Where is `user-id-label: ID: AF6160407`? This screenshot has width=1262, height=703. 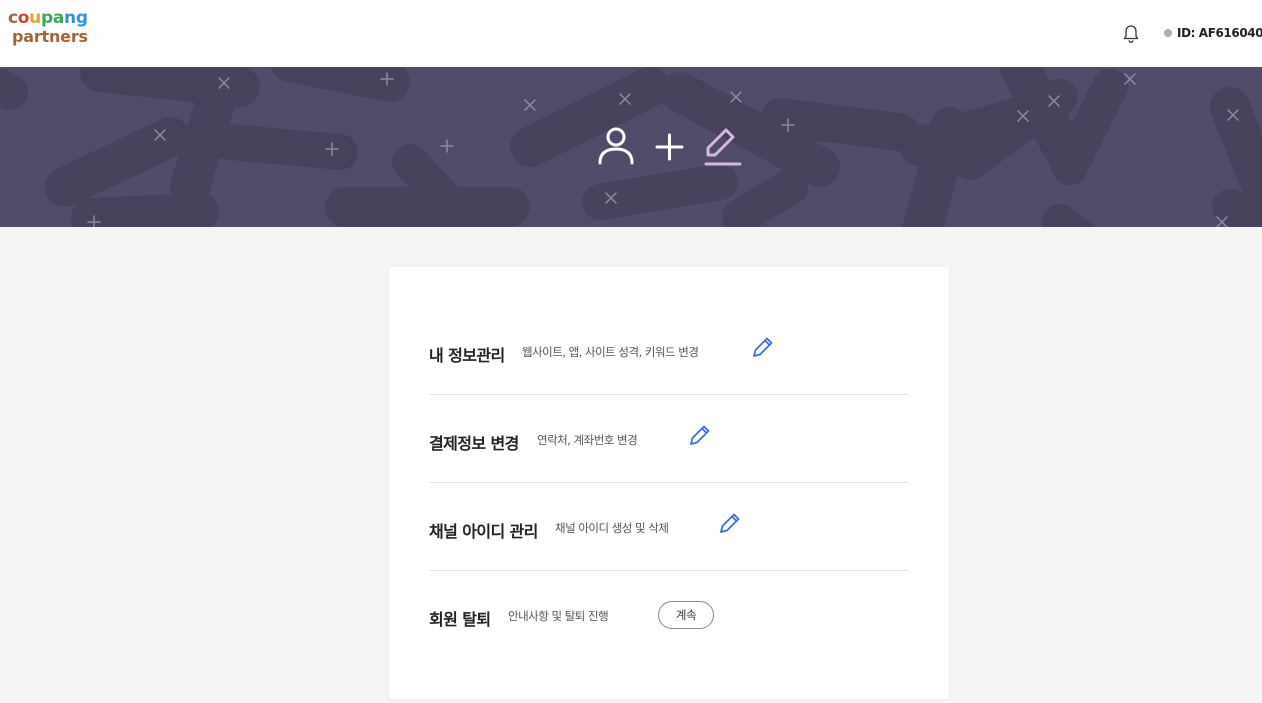
user-id-label: ID: AF6160407 is located at coordinates (1219, 33).